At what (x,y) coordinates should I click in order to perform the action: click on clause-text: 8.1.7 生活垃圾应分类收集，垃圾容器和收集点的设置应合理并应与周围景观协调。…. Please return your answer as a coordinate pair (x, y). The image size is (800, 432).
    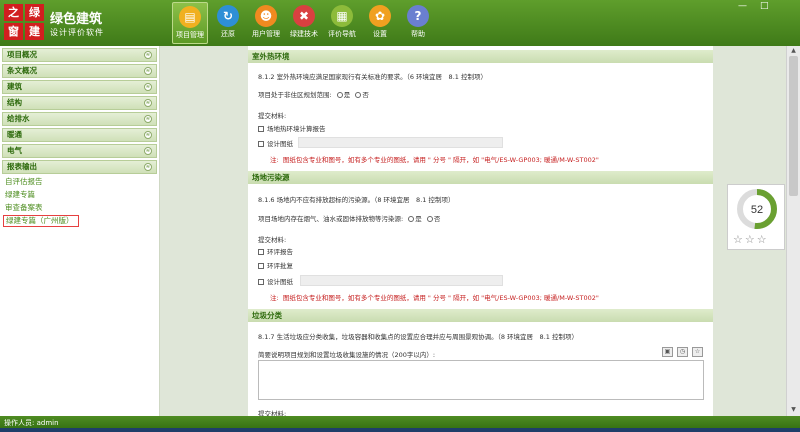
    Looking at the image, I should click on (418, 337).